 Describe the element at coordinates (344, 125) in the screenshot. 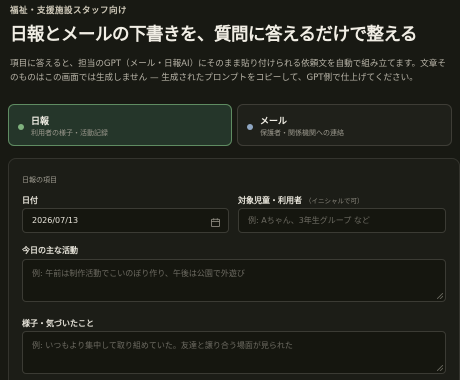

I see `mode-card-mail: メール 保護者・関係機関への連絡` at that location.